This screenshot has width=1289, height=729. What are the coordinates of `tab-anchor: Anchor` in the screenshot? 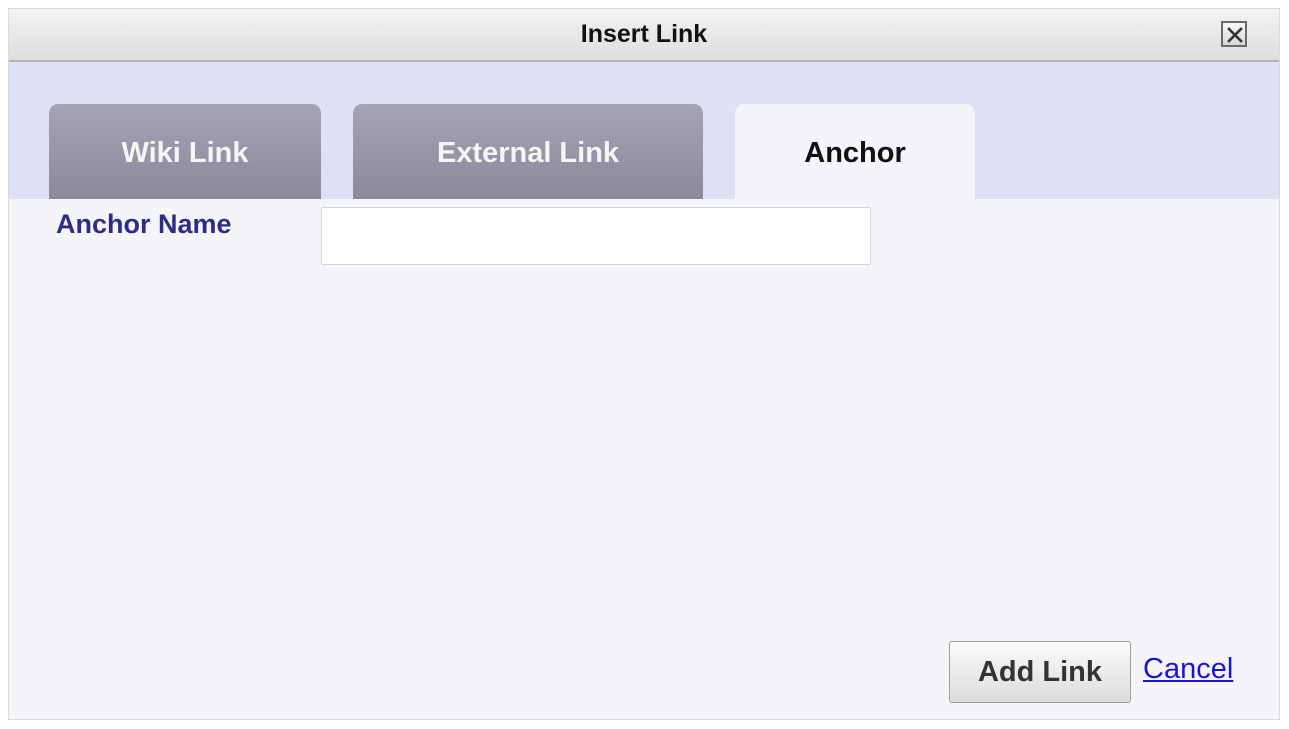 It's located at (855, 151).